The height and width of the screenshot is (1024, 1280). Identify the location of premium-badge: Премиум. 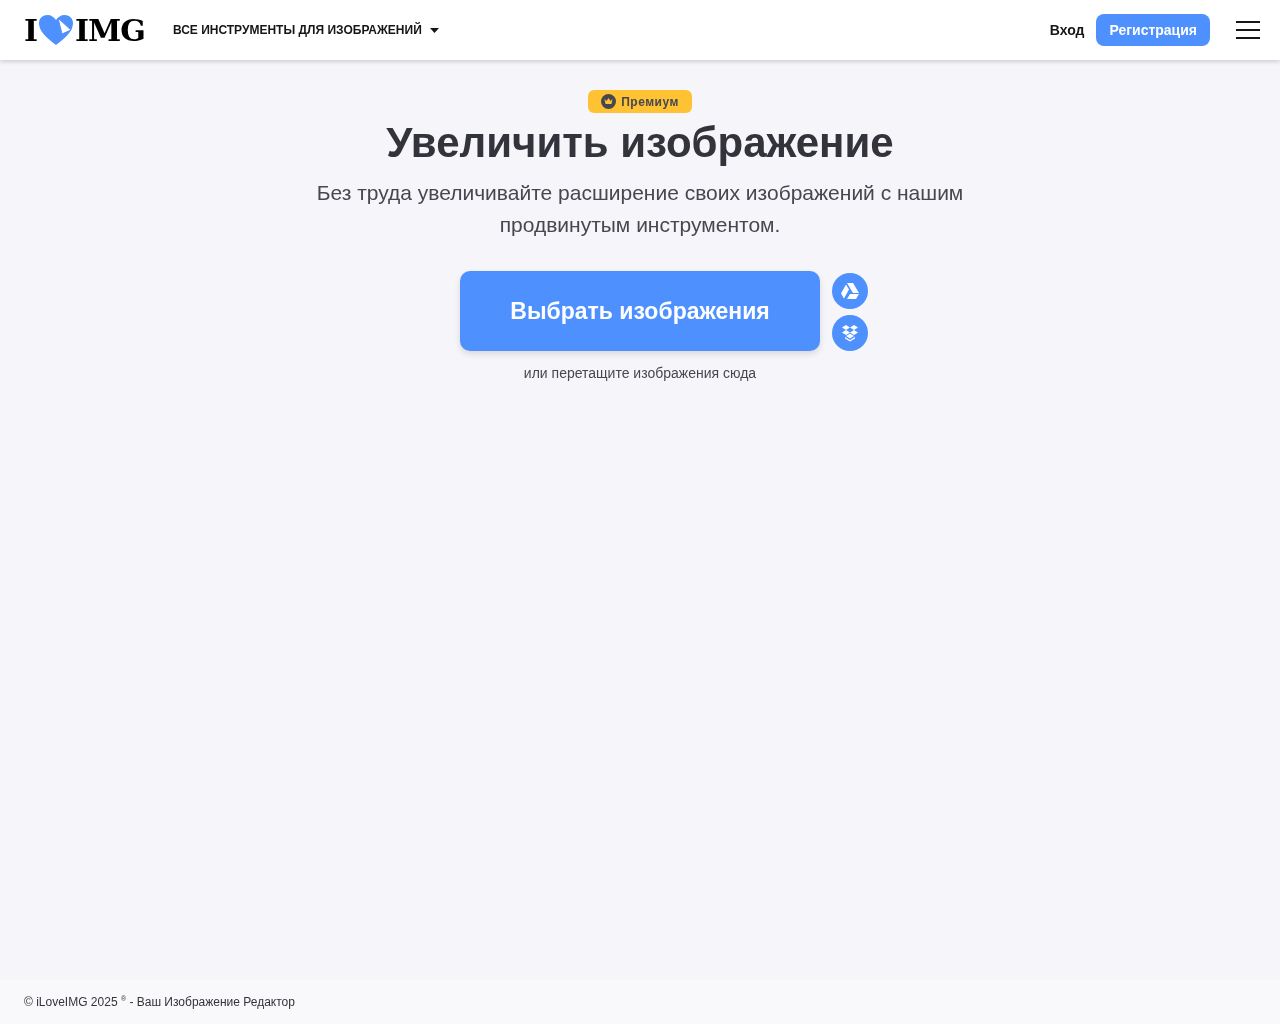
(640, 101).